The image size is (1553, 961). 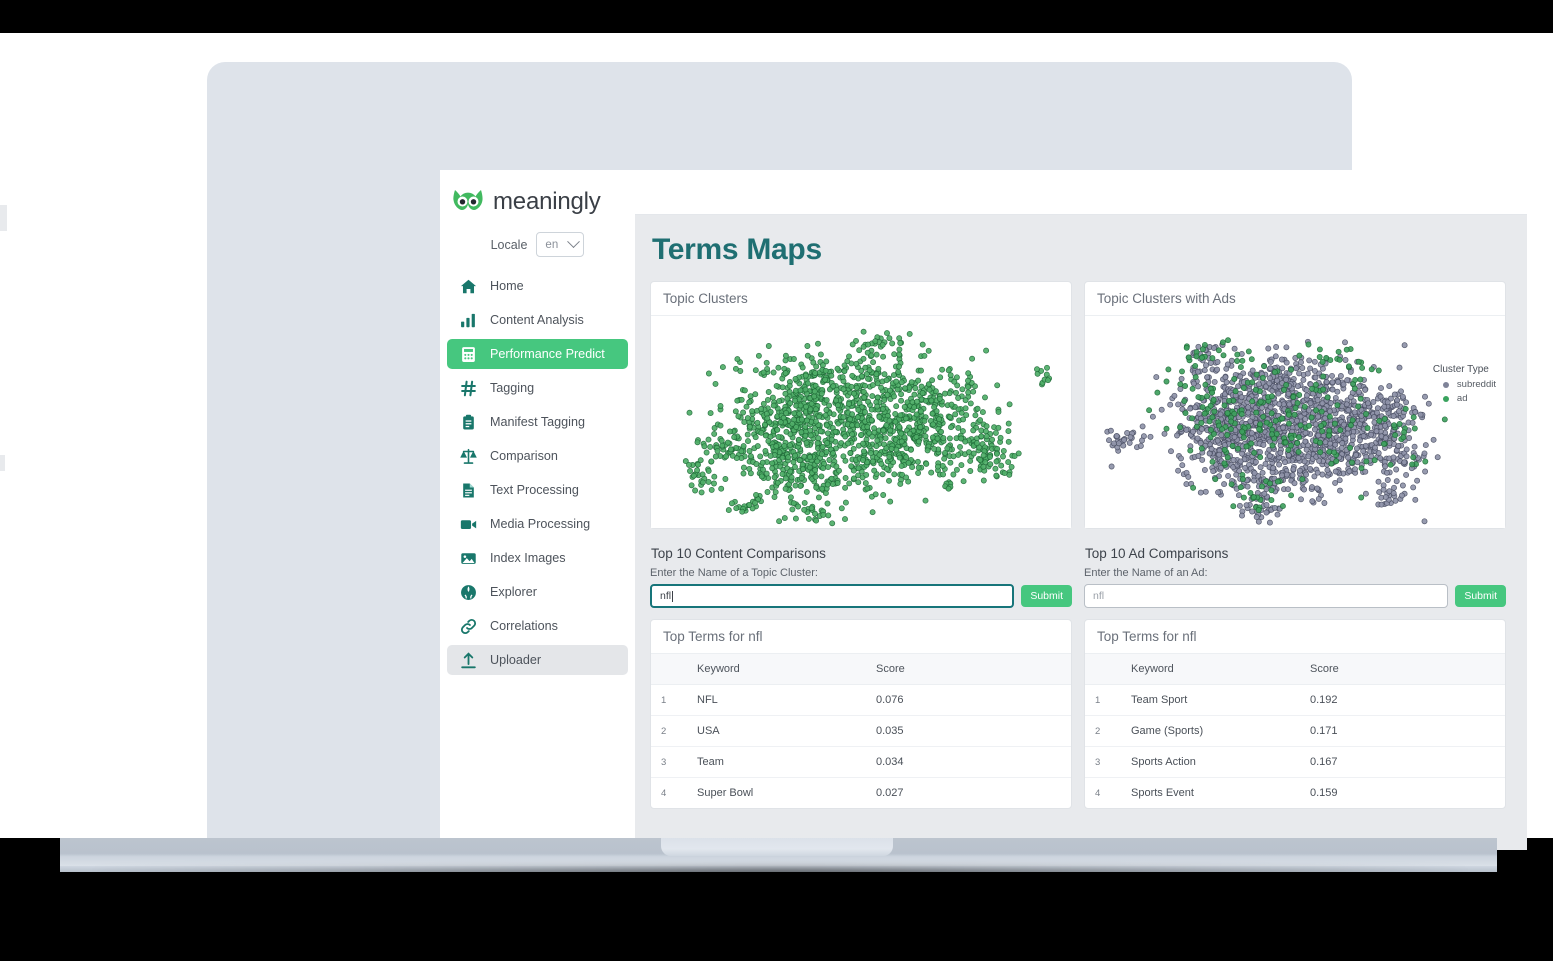 What do you see at coordinates (1108, 700) in the screenshot?
I see `cell-index: 1` at bounding box center [1108, 700].